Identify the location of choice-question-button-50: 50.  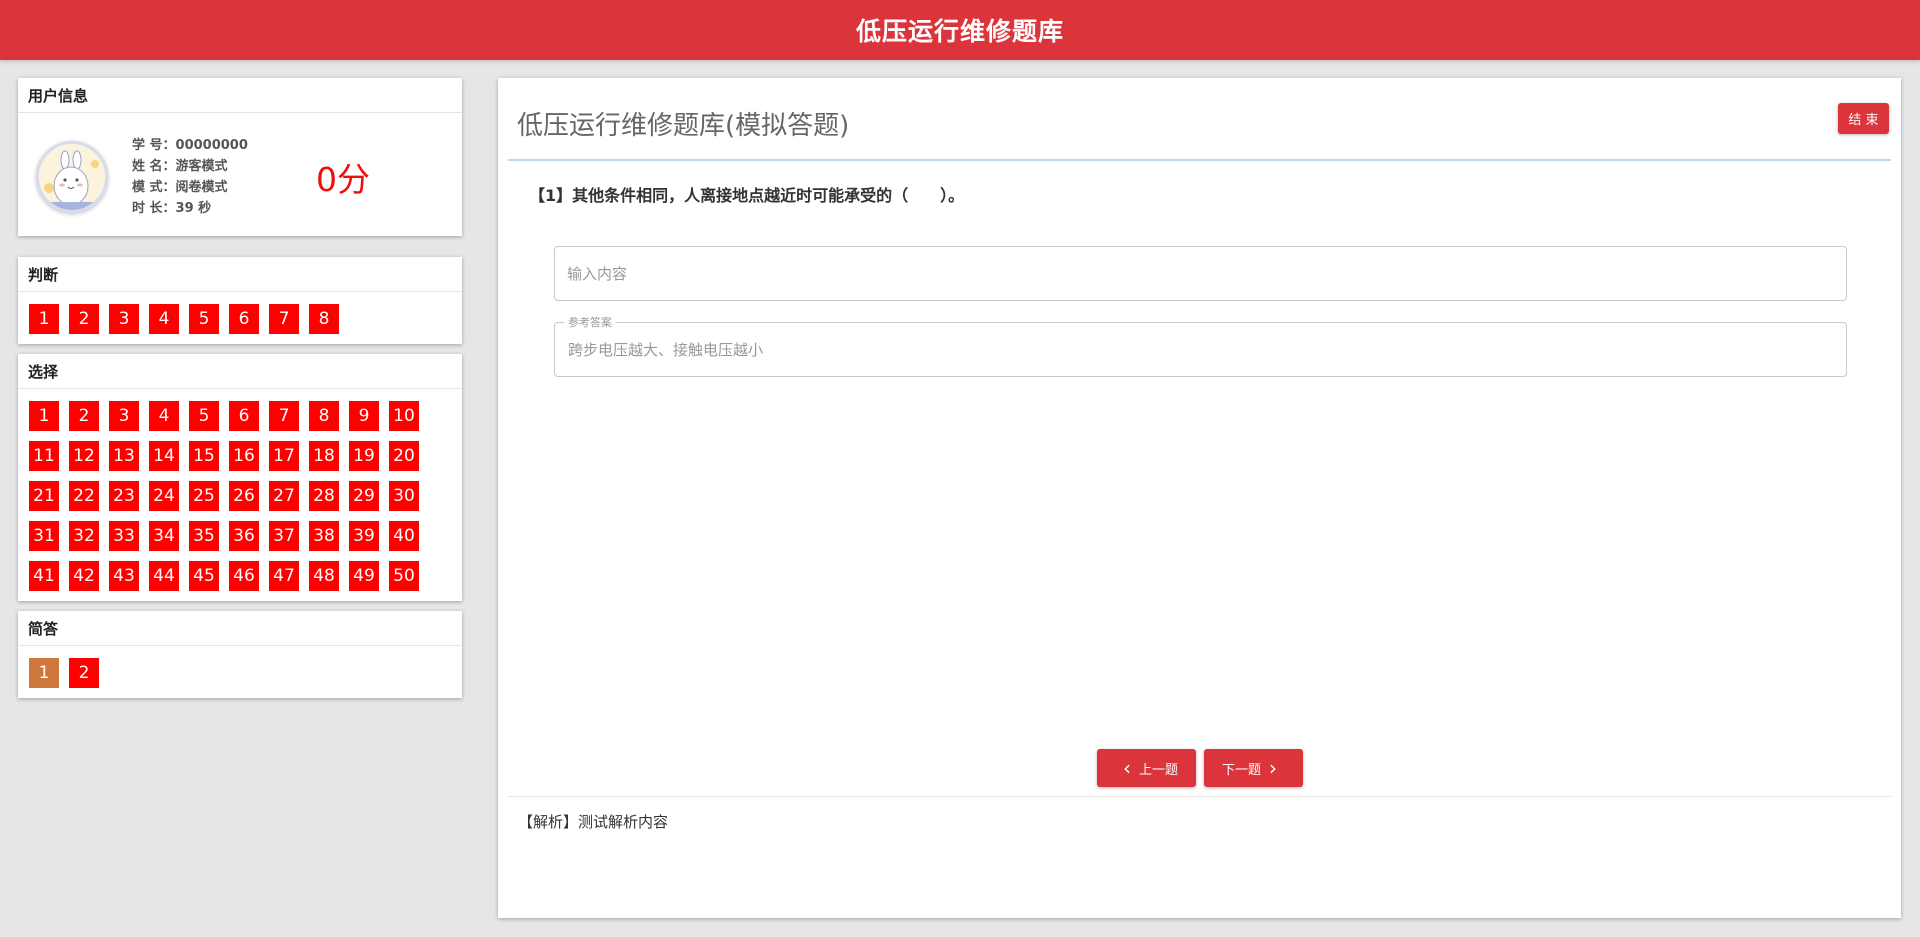
(404, 576).